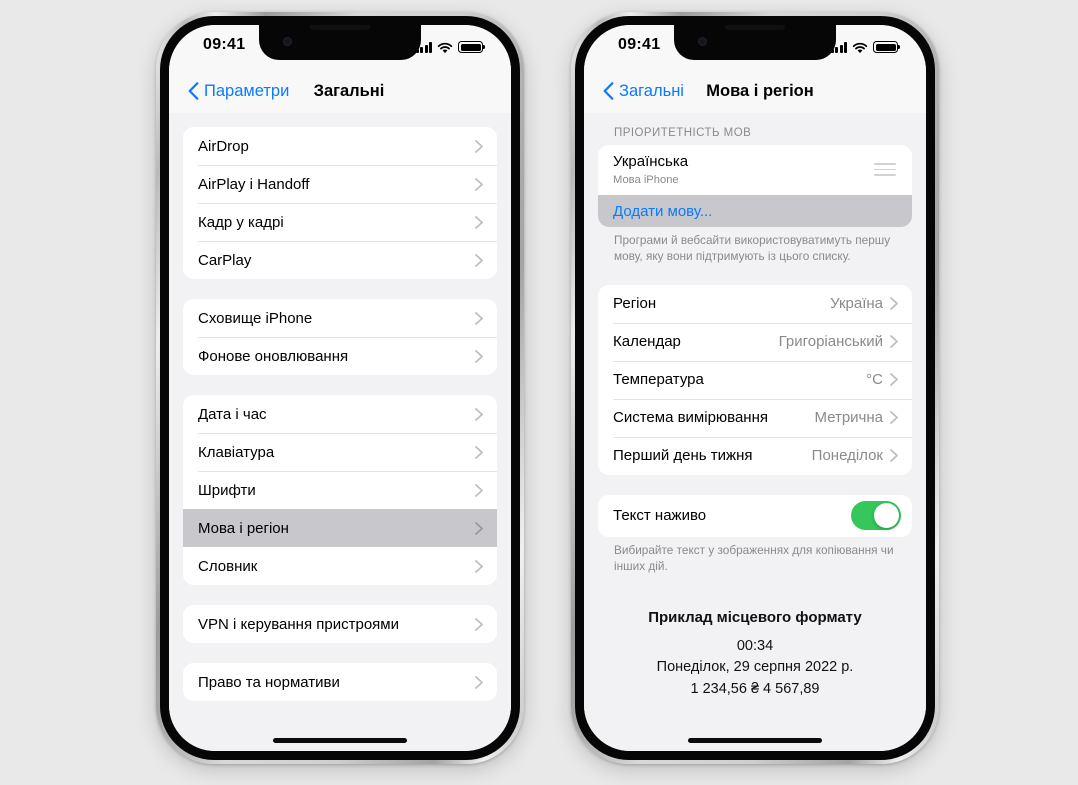 The height and width of the screenshot is (785, 1078). I want to click on row-first-day-of-week: Перший день тижня Понеділок, so click(755, 455).